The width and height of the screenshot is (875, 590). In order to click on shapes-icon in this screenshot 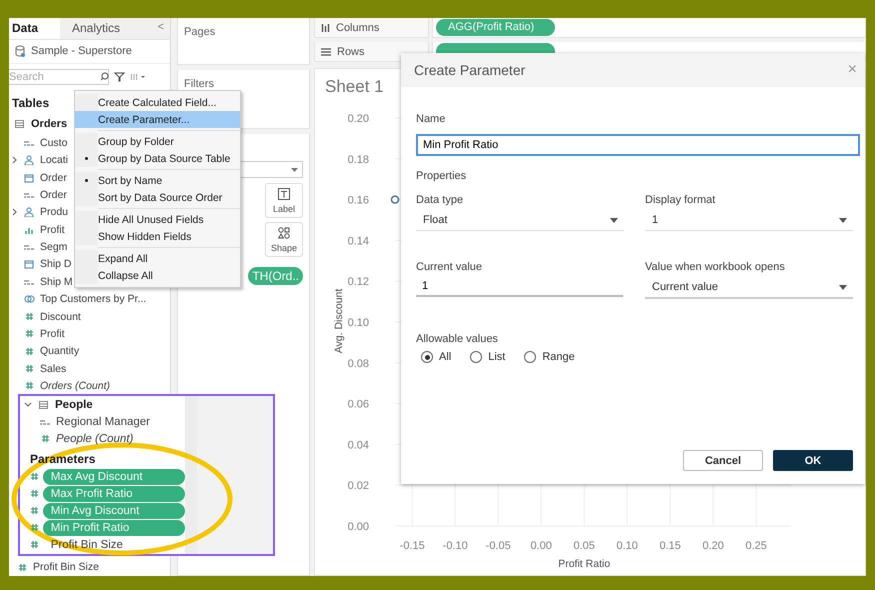, I will do `click(284, 232)`.